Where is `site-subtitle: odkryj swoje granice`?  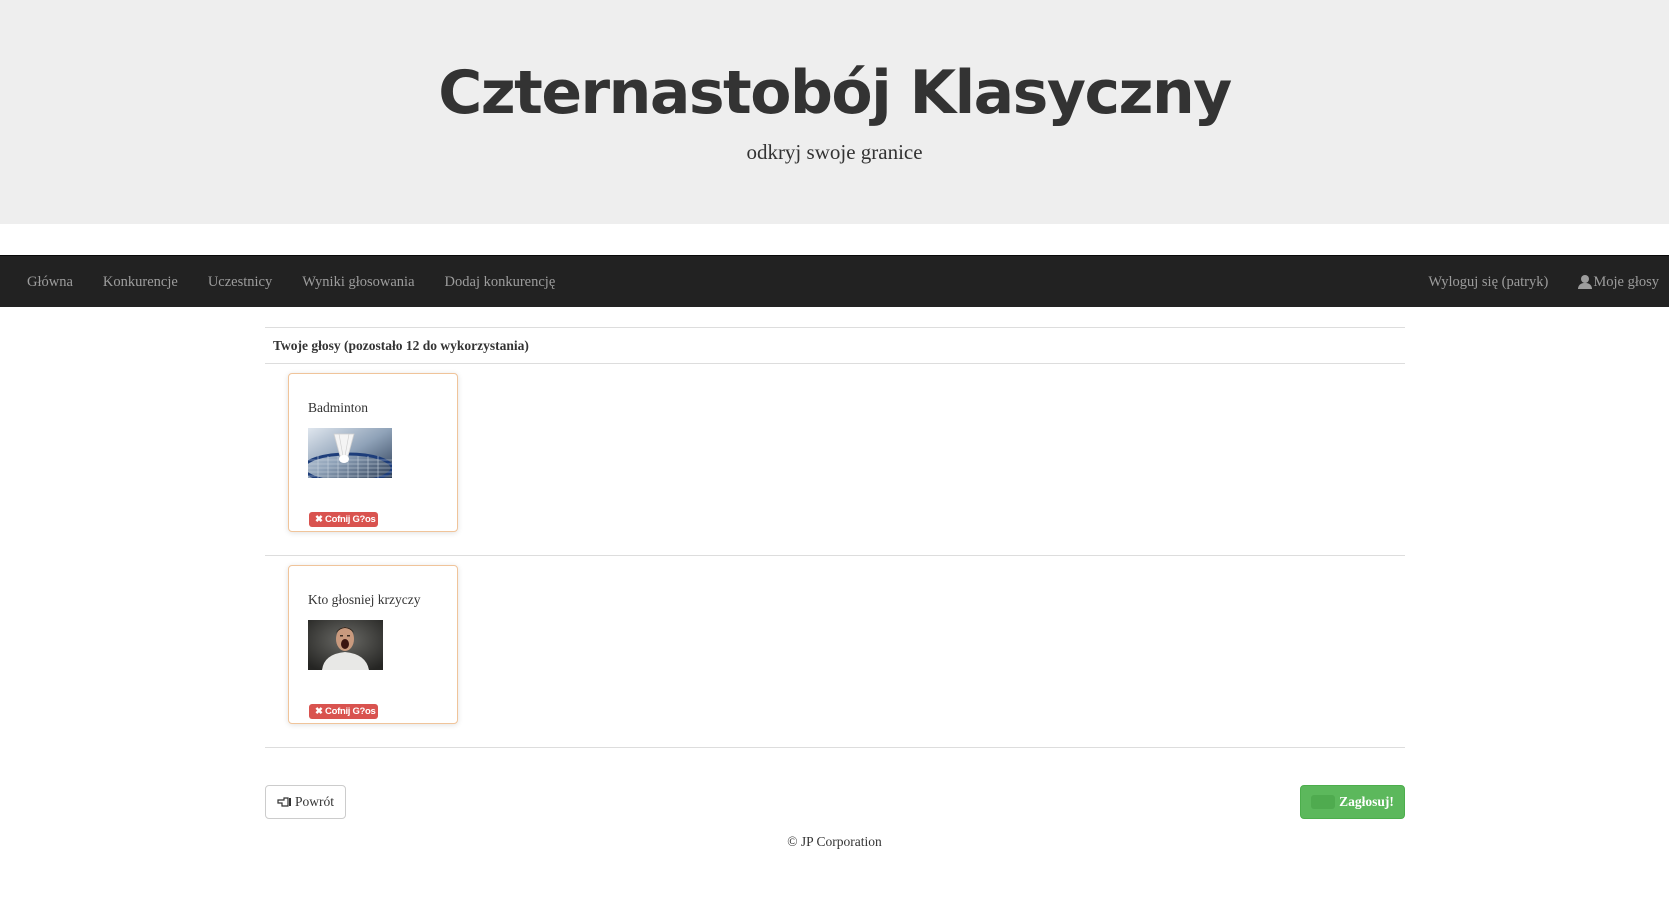
site-subtitle: odkryj swoje granice is located at coordinates (834, 152).